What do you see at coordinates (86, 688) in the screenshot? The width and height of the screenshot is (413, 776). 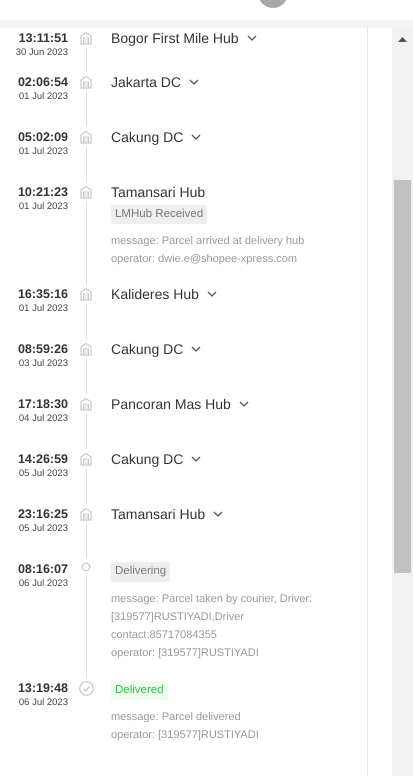 I see `check-circle-icon` at bounding box center [86, 688].